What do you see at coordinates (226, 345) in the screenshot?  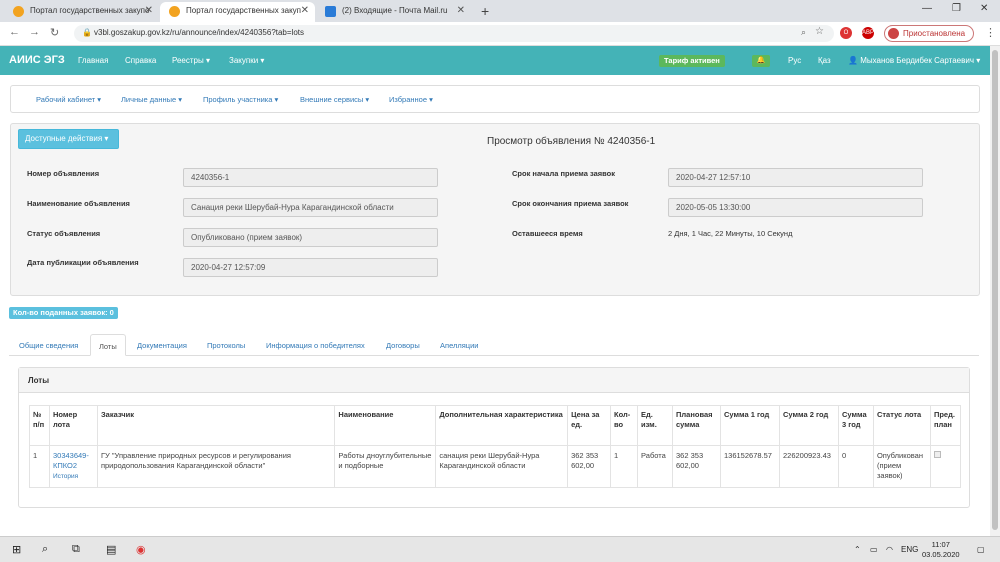 I see `tab-protocols: Протоколы` at bounding box center [226, 345].